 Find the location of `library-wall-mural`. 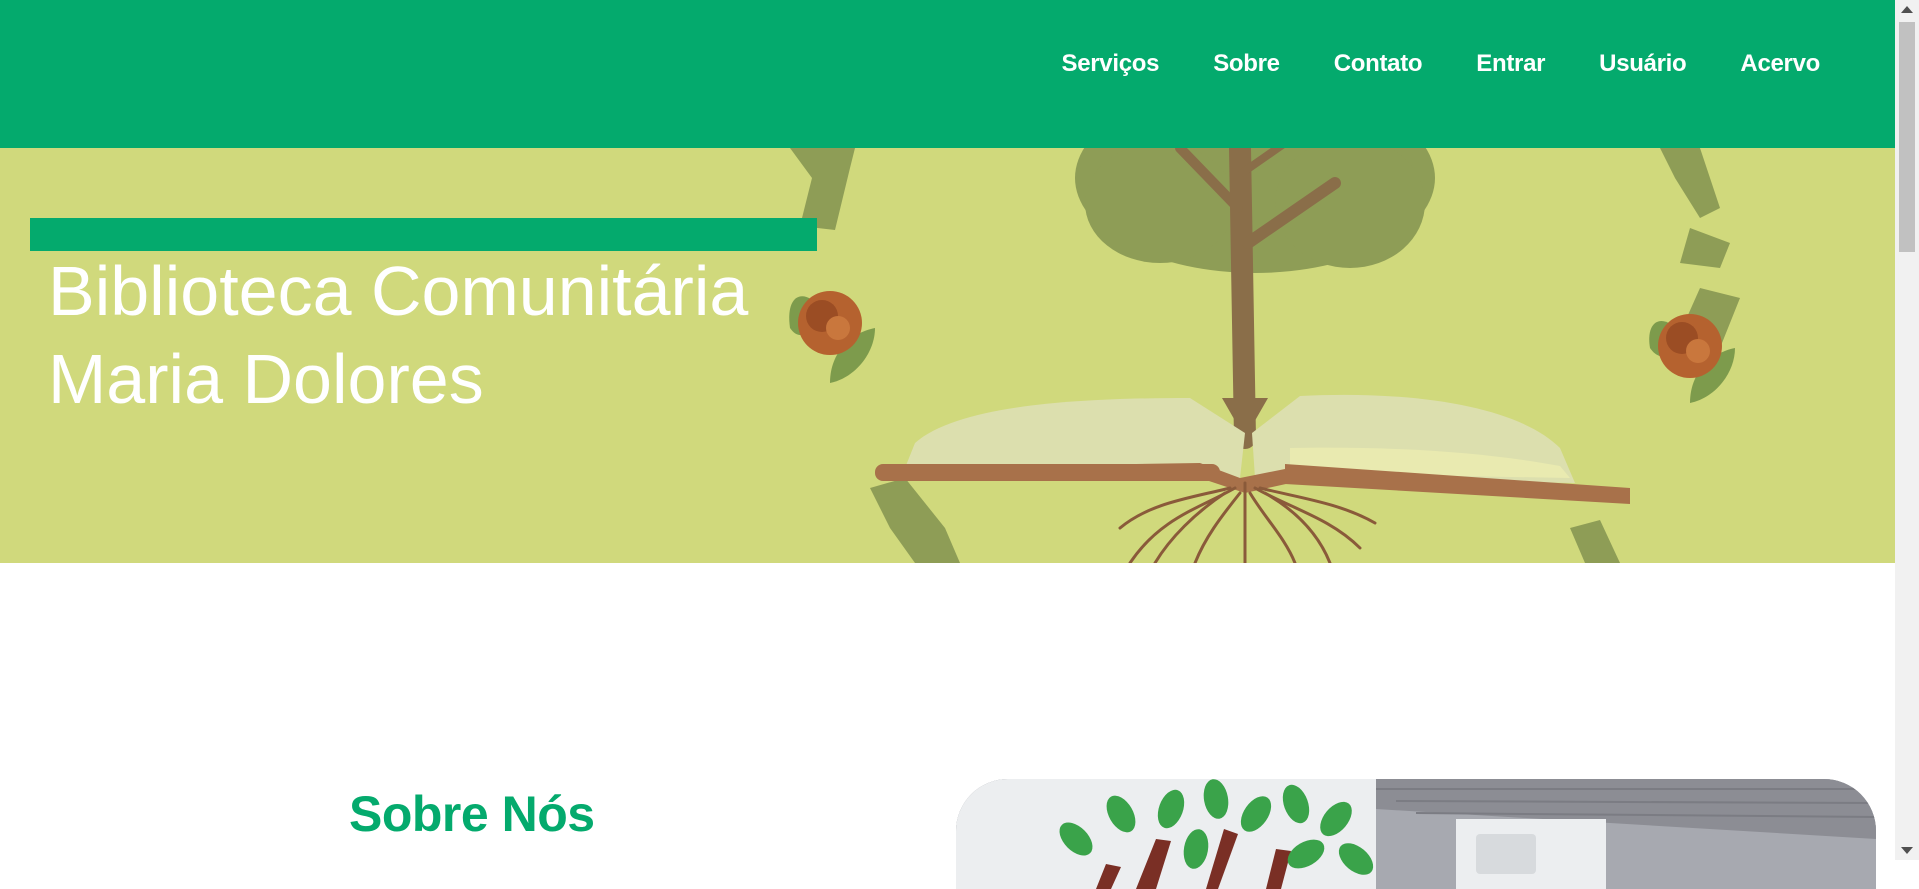

library-wall-mural is located at coordinates (1416, 834).